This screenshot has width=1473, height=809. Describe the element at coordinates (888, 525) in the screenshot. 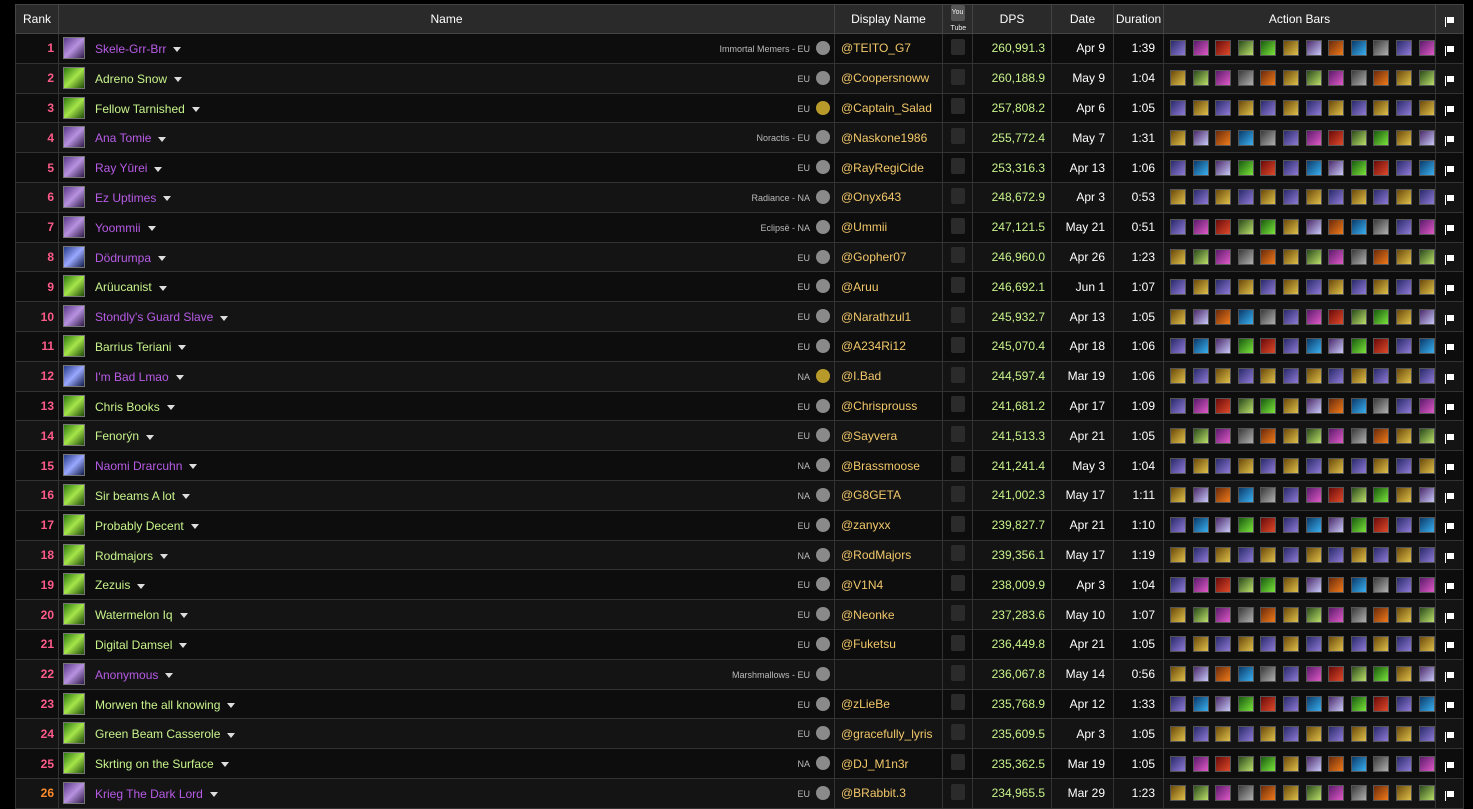

I see `display-name-cell: @zanyxx` at that location.